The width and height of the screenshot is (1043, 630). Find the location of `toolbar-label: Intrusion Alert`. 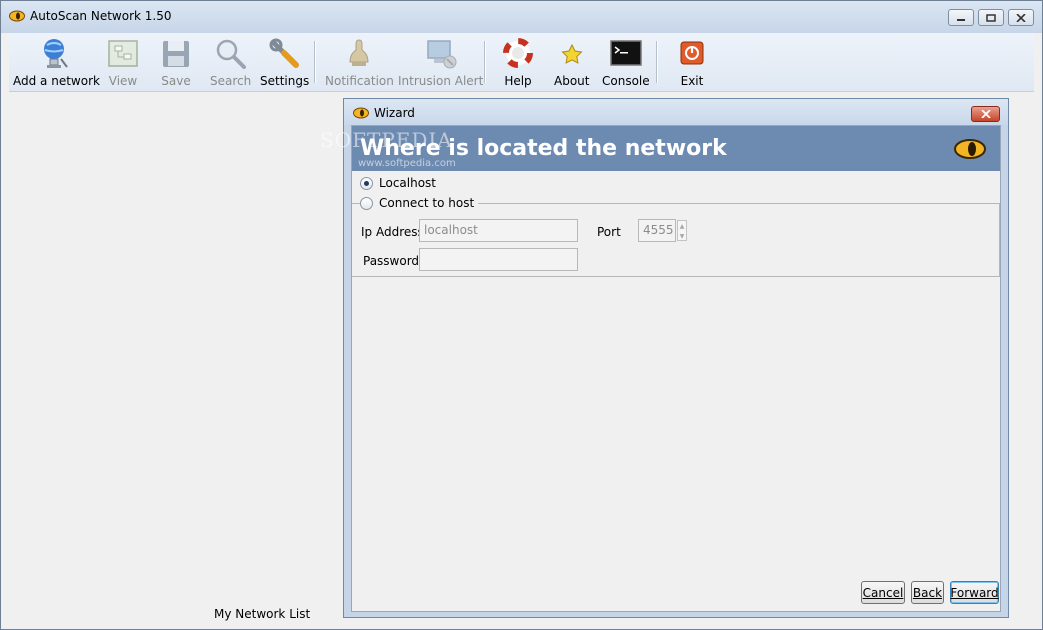

toolbar-label: Intrusion Alert is located at coordinates (441, 81).